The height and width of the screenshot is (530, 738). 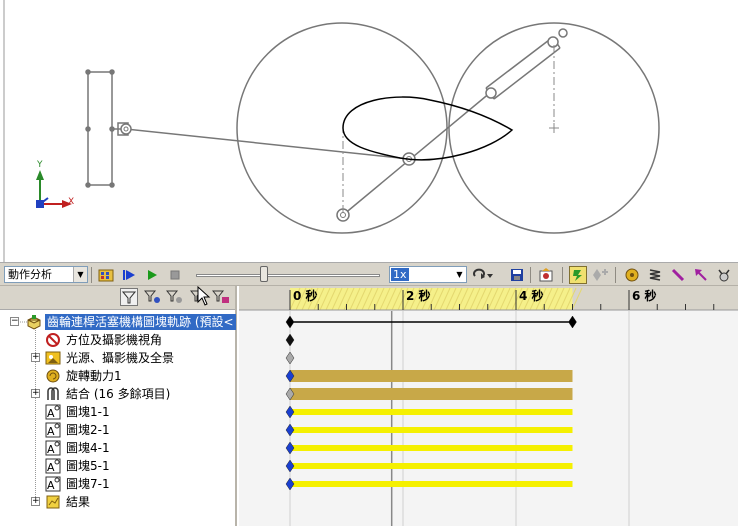 I want to click on tree-item: A 圖塊7-1, so click(x=117, y=484).